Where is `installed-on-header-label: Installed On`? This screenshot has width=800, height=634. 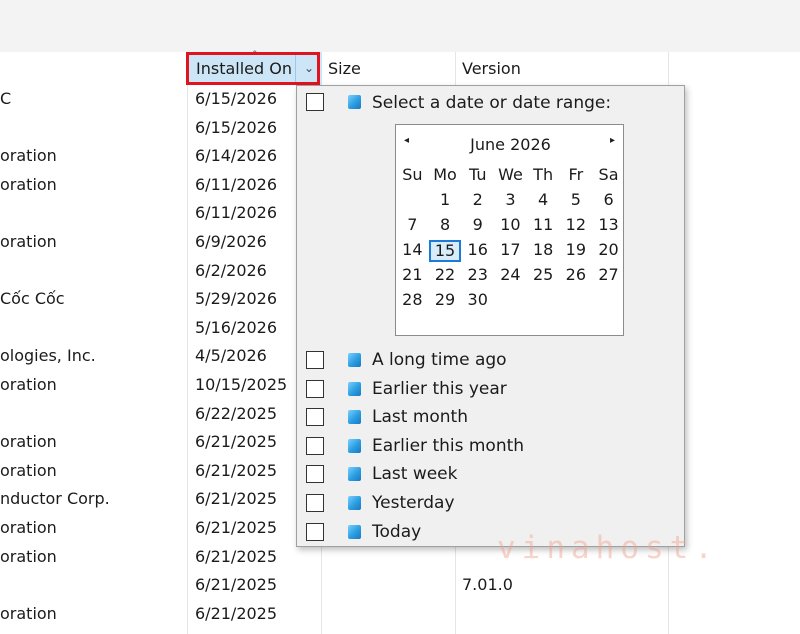
installed-on-header-label: Installed On is located at coordinates (244, 68).